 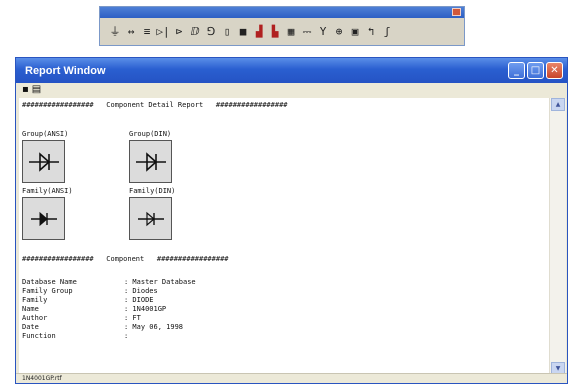 I want to click on bus-icon: ↰, so click(x=371, y=31).